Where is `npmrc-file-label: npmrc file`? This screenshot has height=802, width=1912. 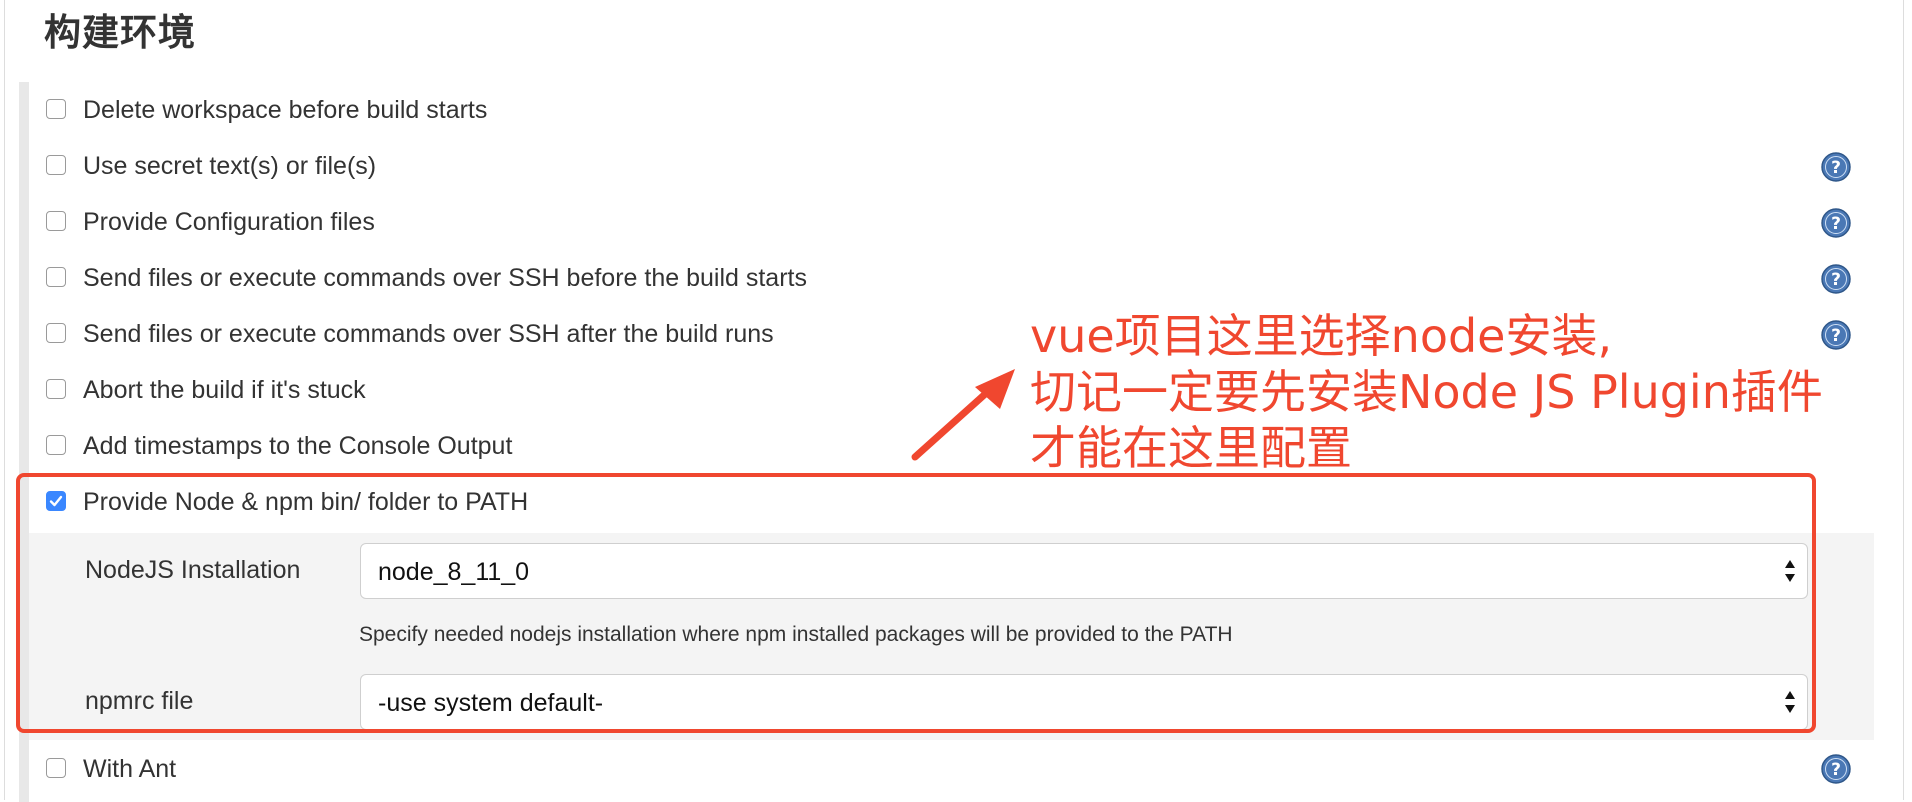
npmrc-file-label: npmrc file is located at coordinates (139, 701).